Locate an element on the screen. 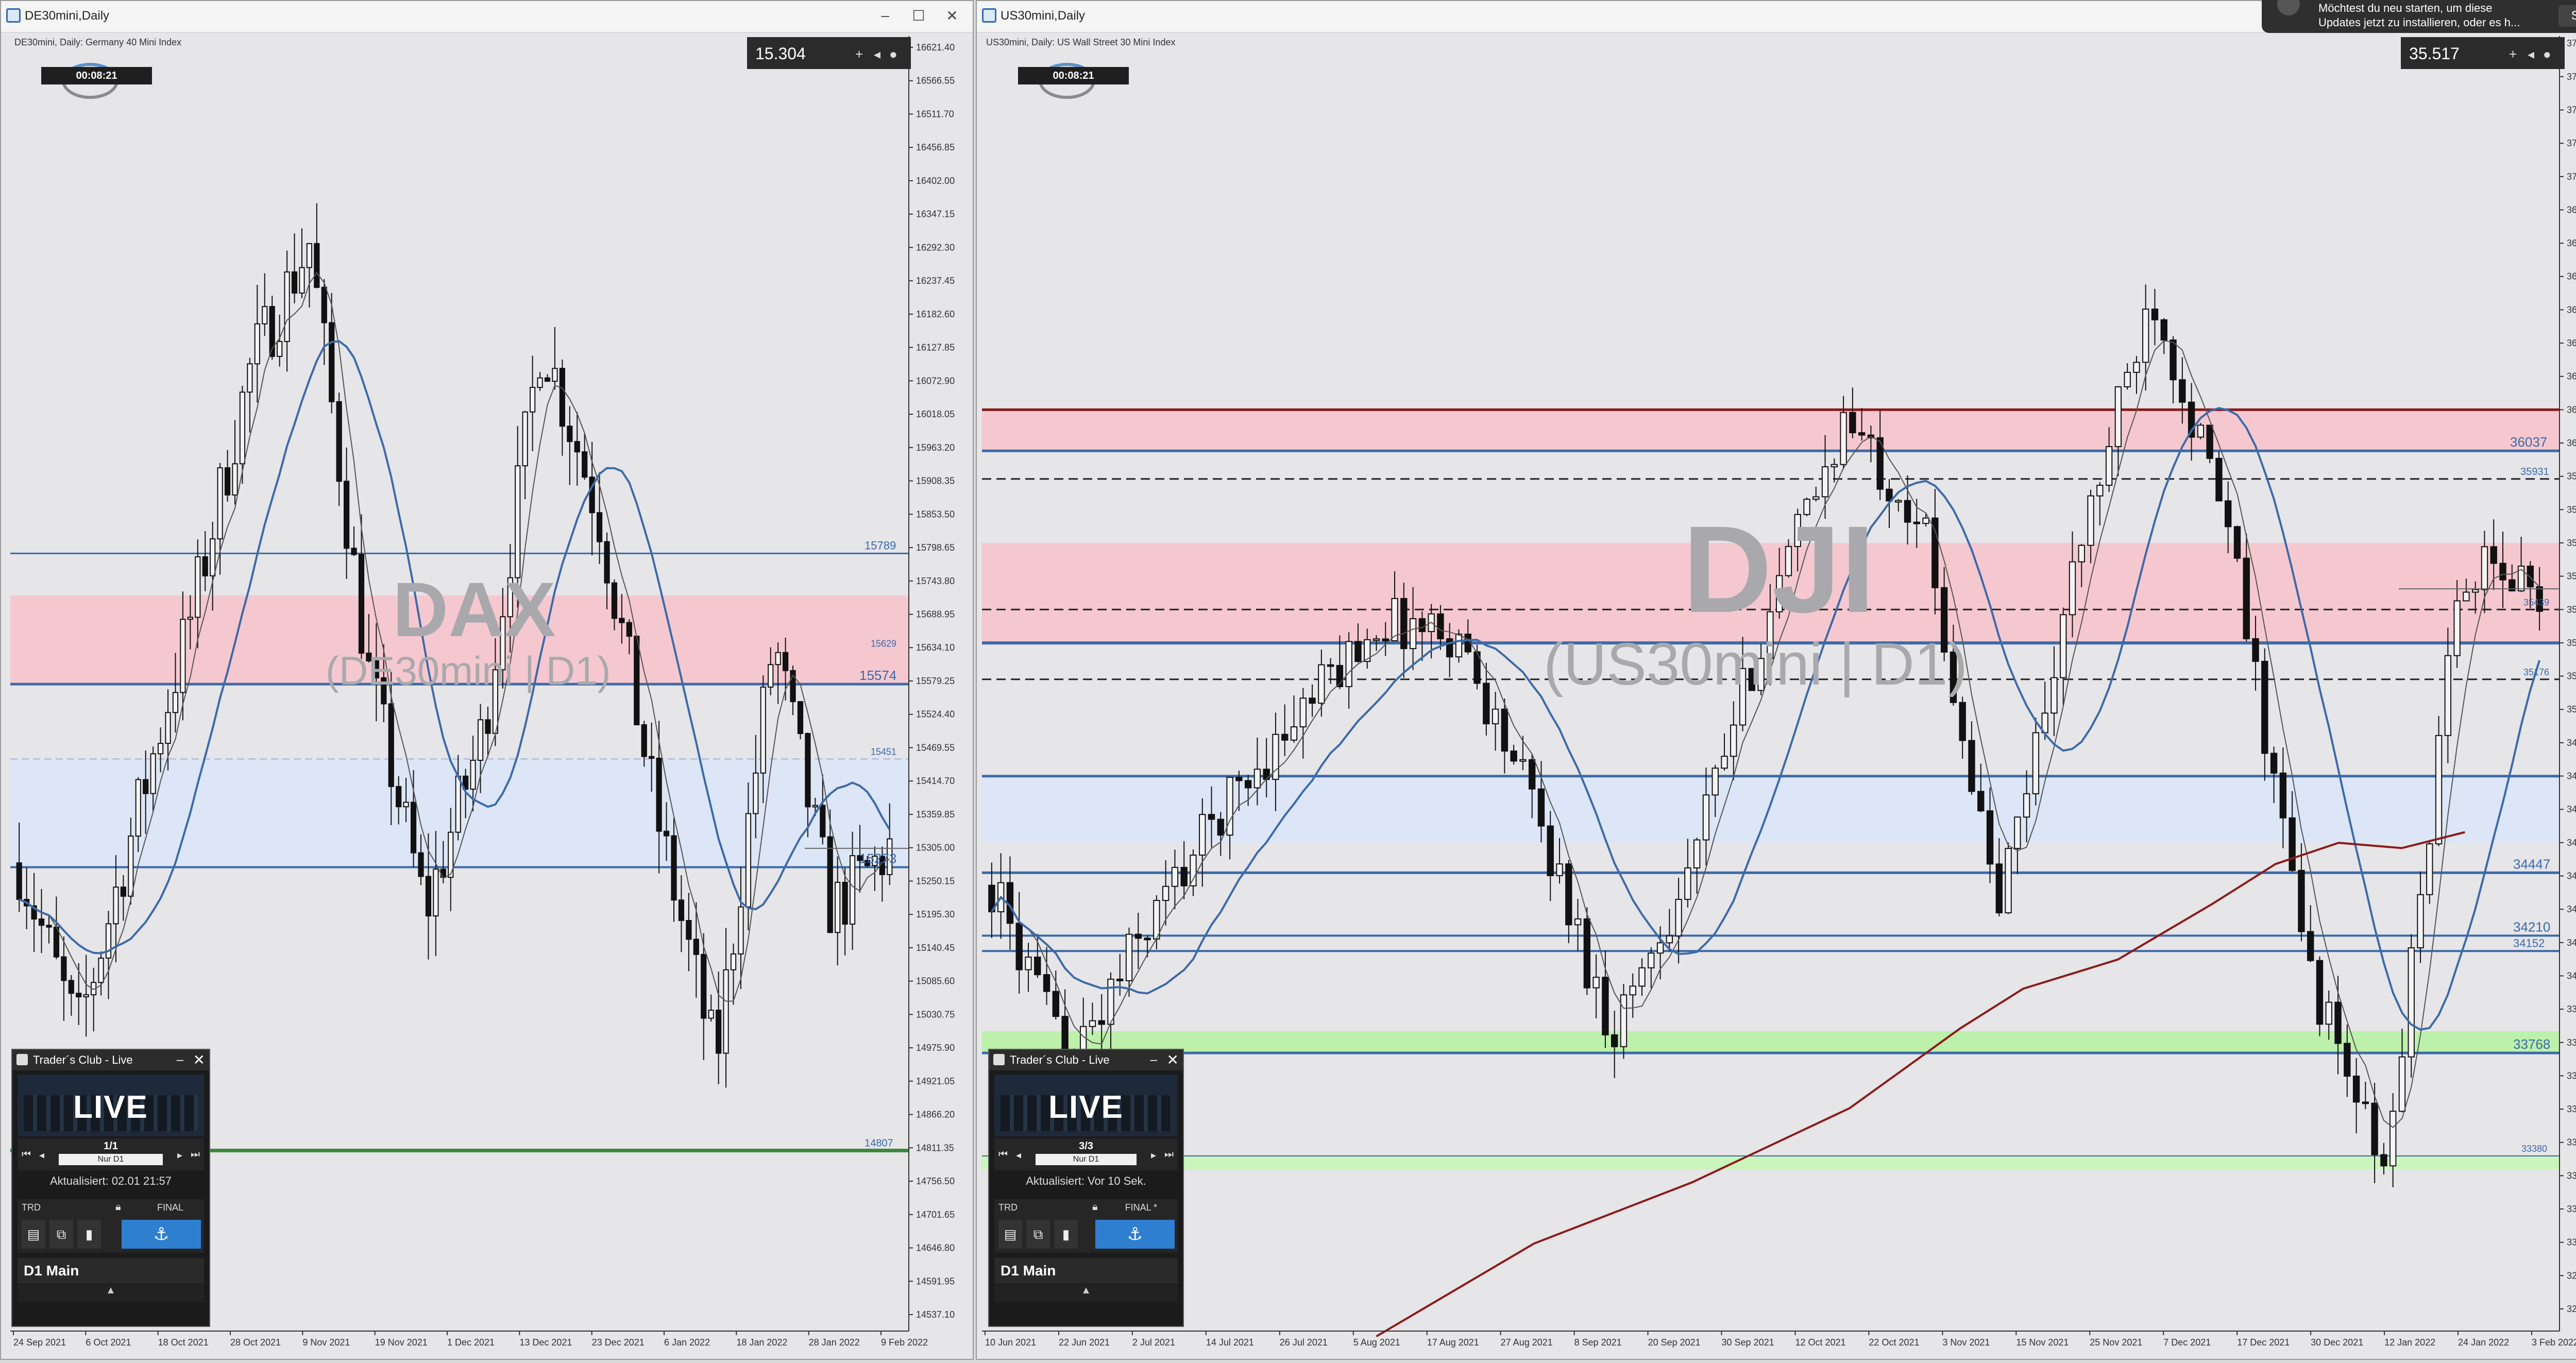  x-tick-label: 1 Dec 2021 is located at coordinates (471, 1342).